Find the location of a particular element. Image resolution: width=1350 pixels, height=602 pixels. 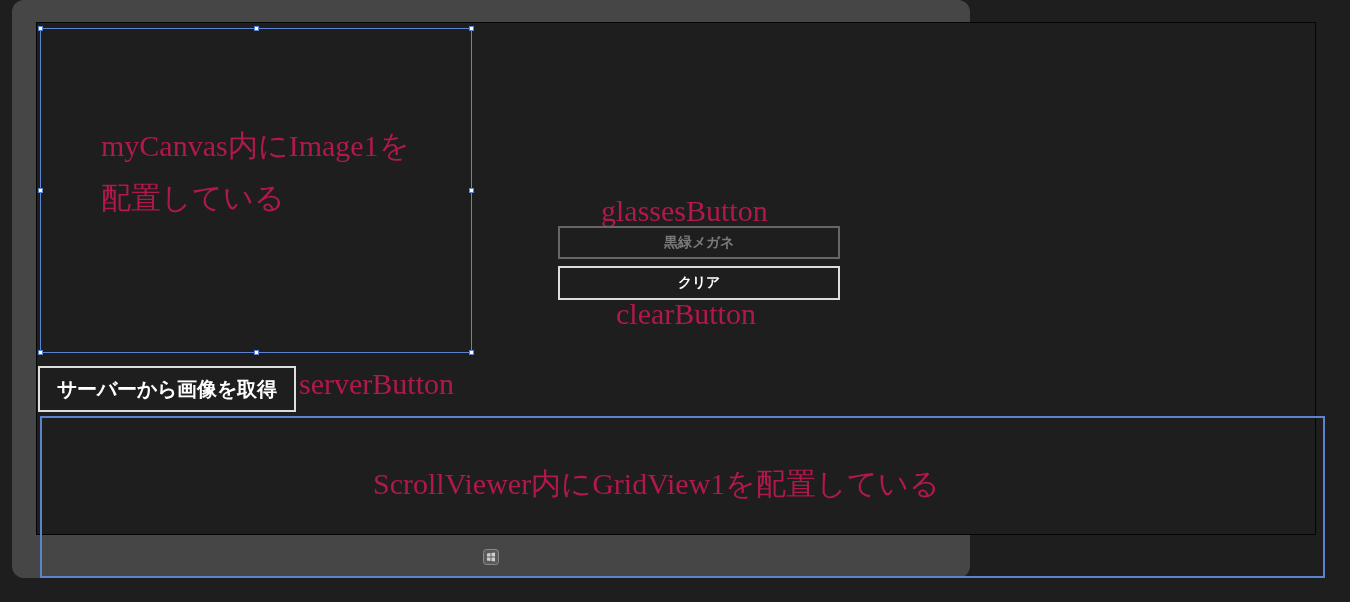

annotation-text: ScrollViewer内にGridView1を配置している is located at coordinates (657, 484).